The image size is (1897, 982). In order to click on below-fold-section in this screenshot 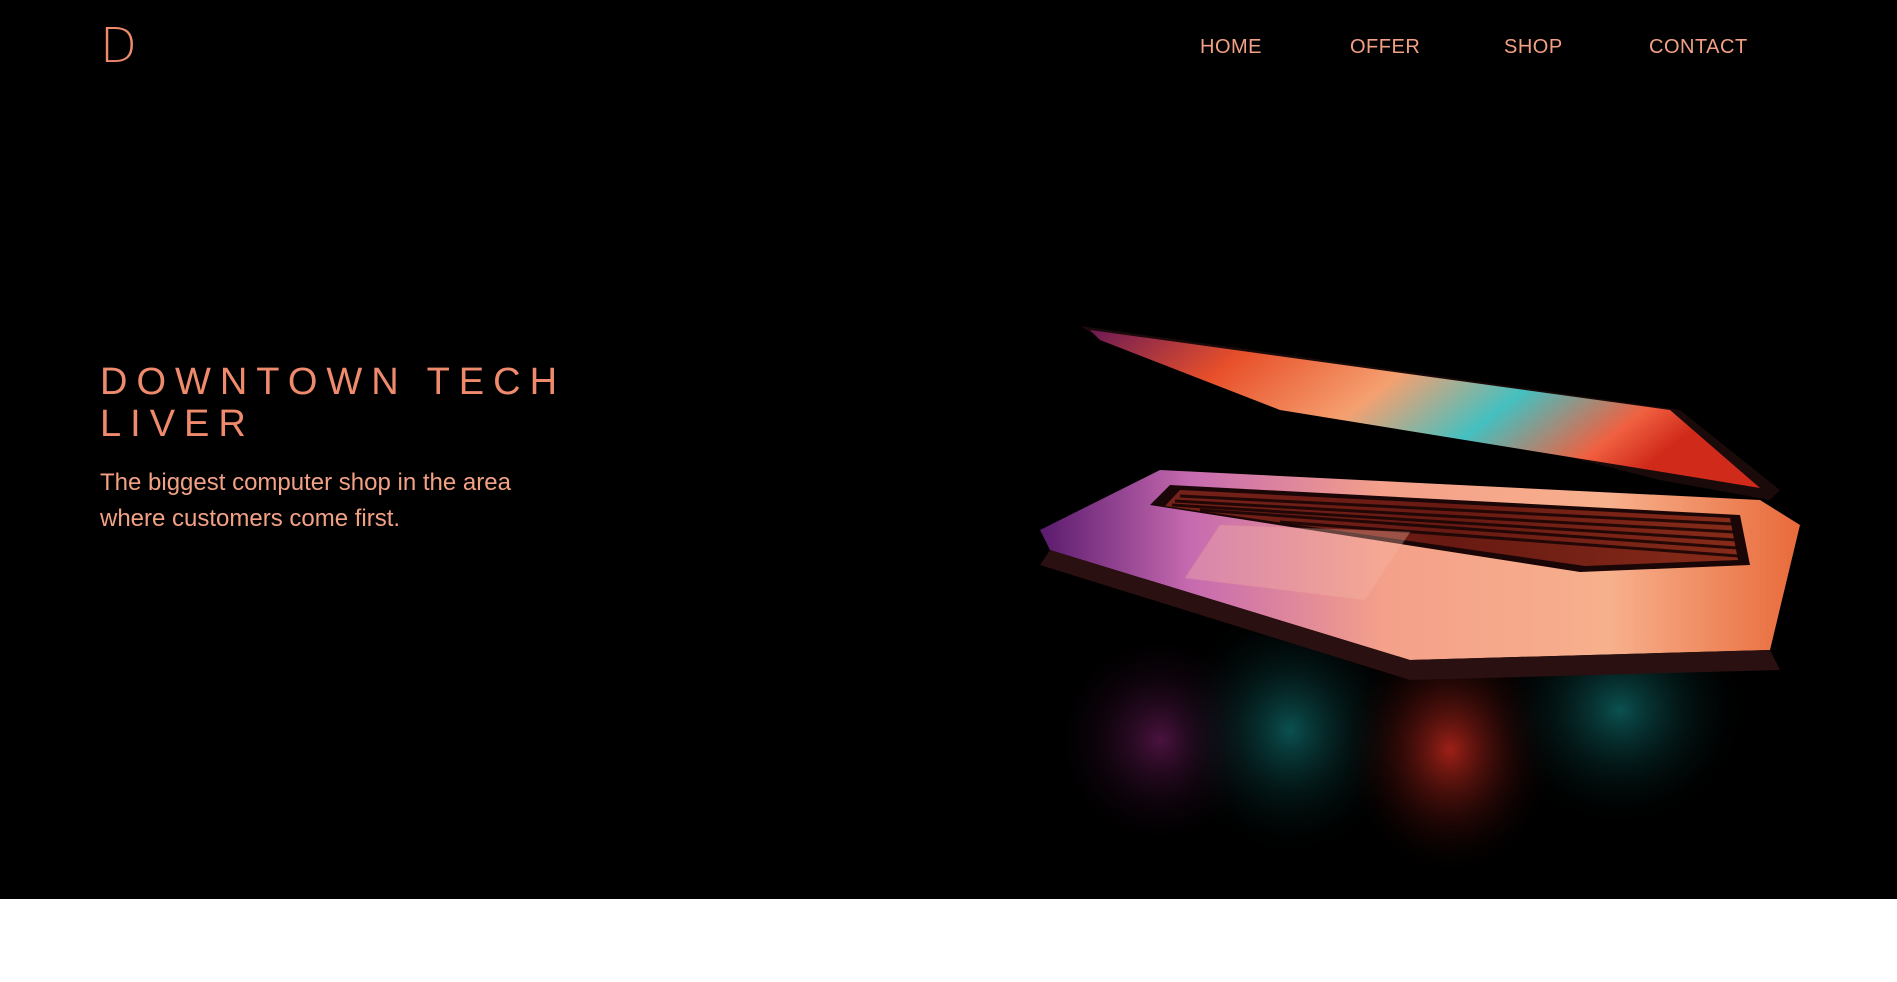, I will do `click(948, 940)`.